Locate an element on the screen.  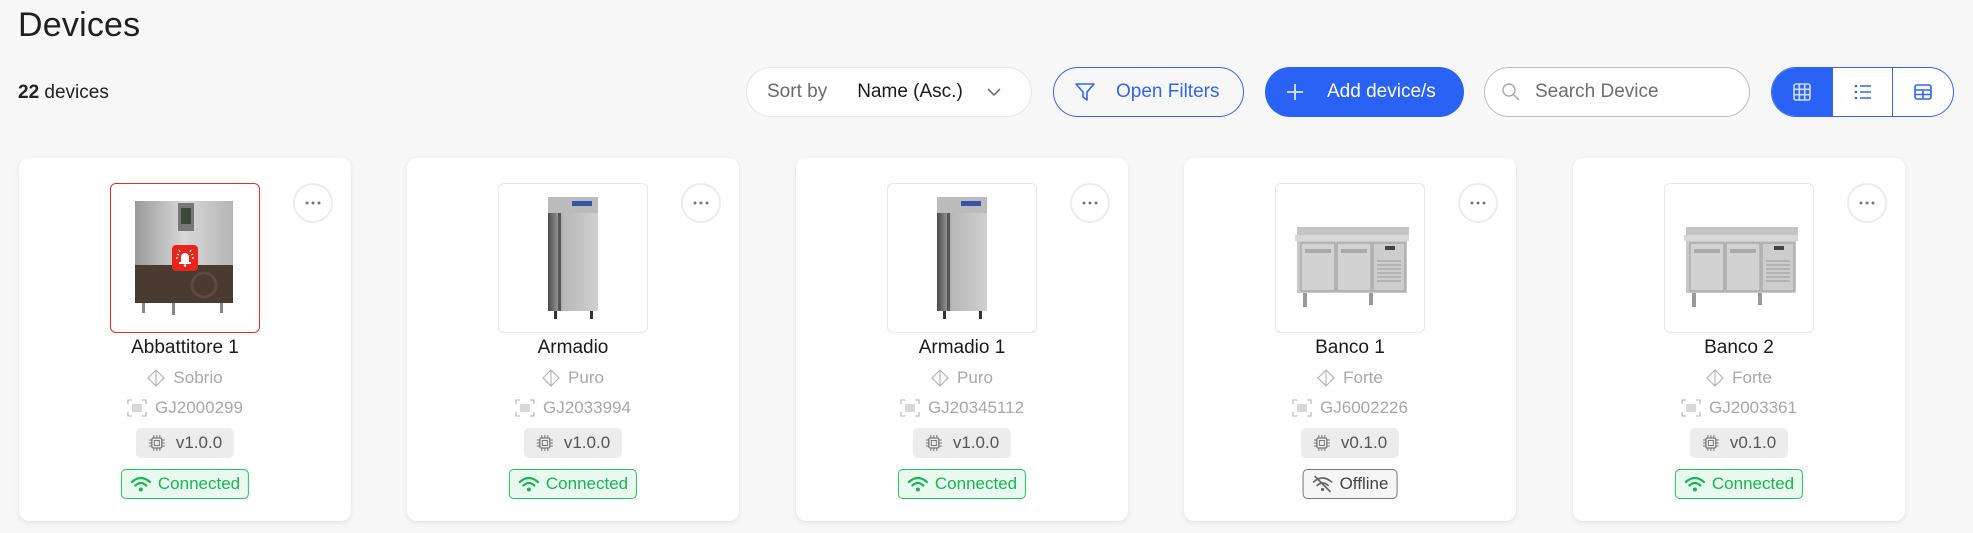
filter-icon is located at coordinates (1085, 92).